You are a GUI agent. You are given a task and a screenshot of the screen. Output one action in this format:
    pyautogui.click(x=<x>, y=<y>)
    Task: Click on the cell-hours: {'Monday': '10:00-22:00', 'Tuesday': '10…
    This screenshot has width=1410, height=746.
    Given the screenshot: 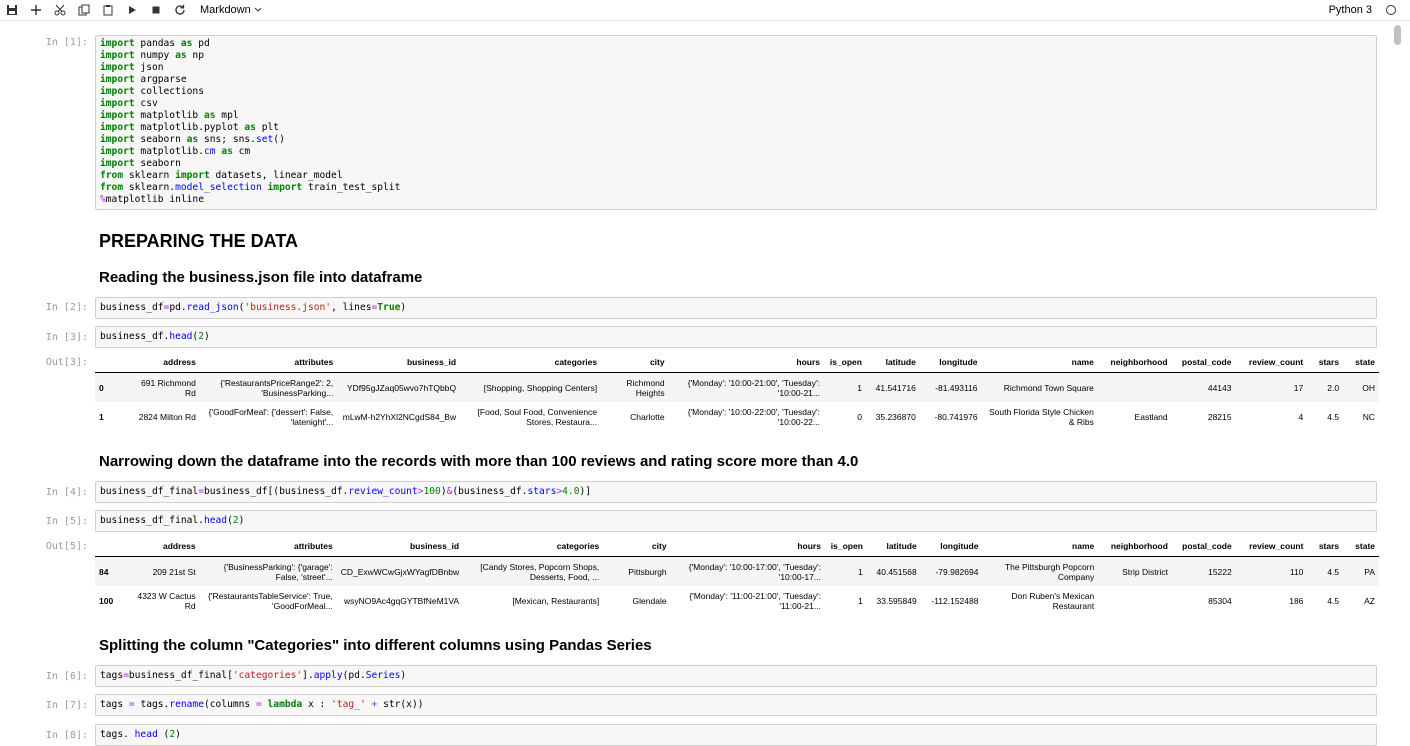 What is the action you would take?
    pyautogui.click(x=753, y=416)
    